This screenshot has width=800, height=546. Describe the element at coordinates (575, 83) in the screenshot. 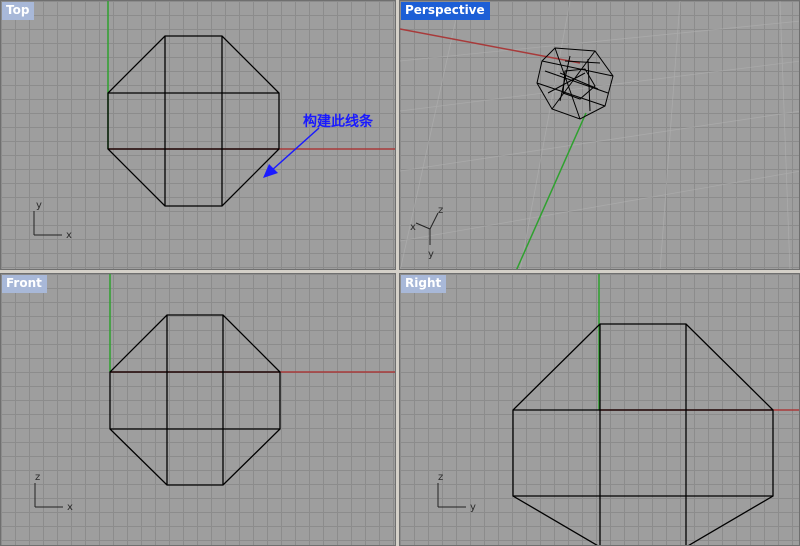

I see `wireframe-sphere` at that location.